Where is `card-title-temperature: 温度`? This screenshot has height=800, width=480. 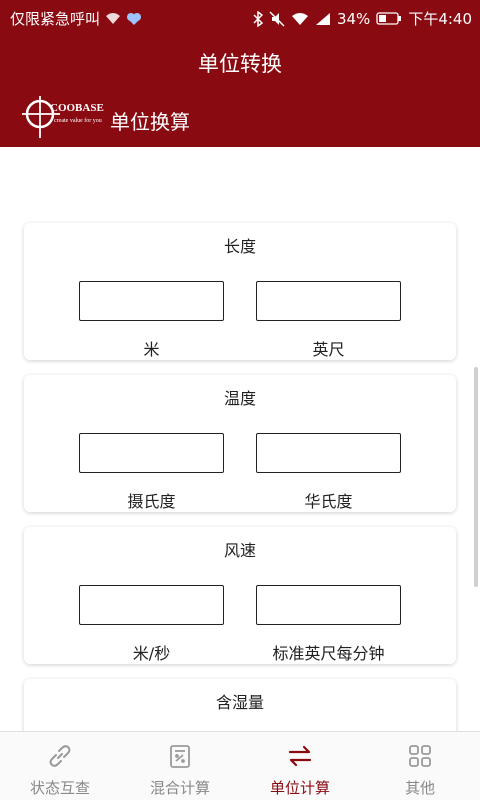
card-title-temperature: 温度 is located at coordinates (239, 398).